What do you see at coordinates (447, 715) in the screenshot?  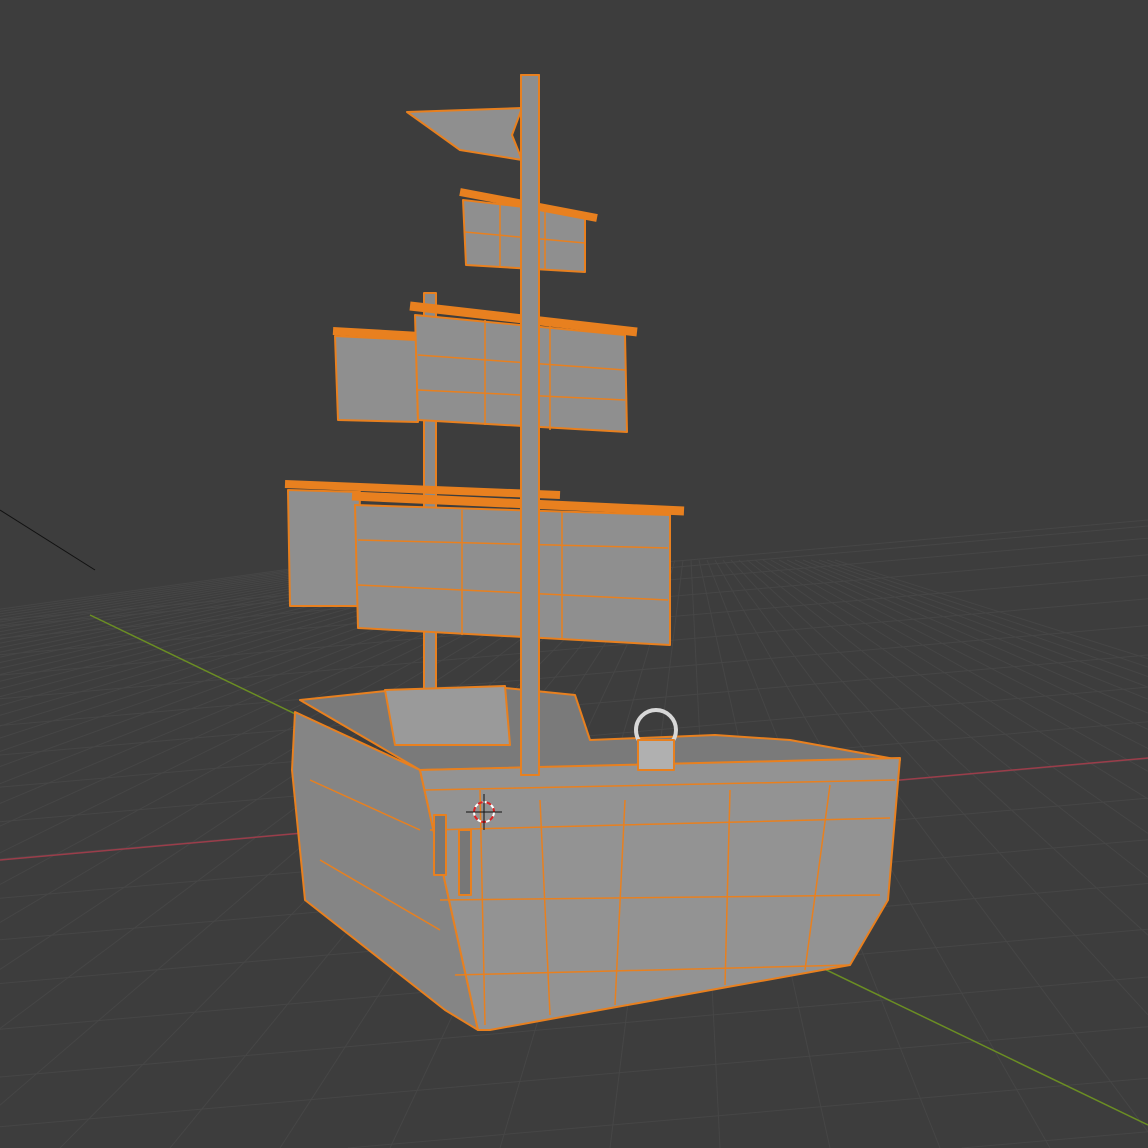 I see `rail` at bounding box center [447, 715].